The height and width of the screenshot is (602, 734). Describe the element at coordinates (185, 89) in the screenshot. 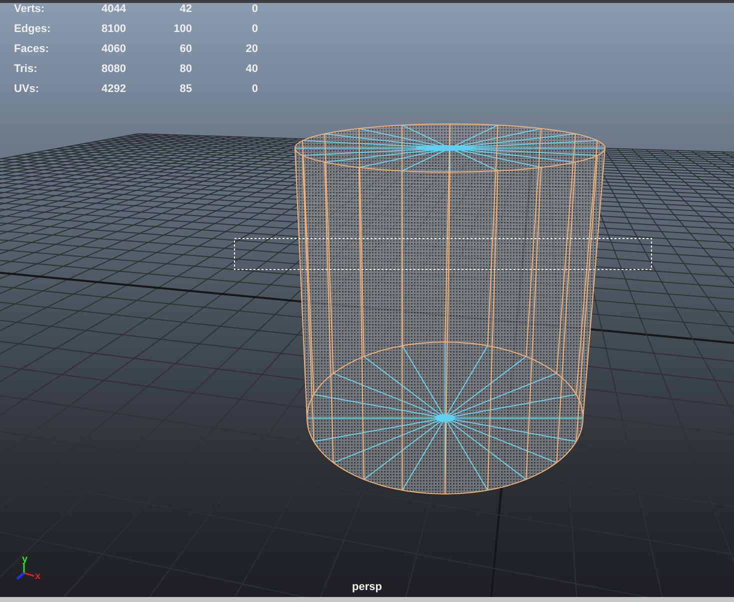

I see `stat-value: 85` at that location.